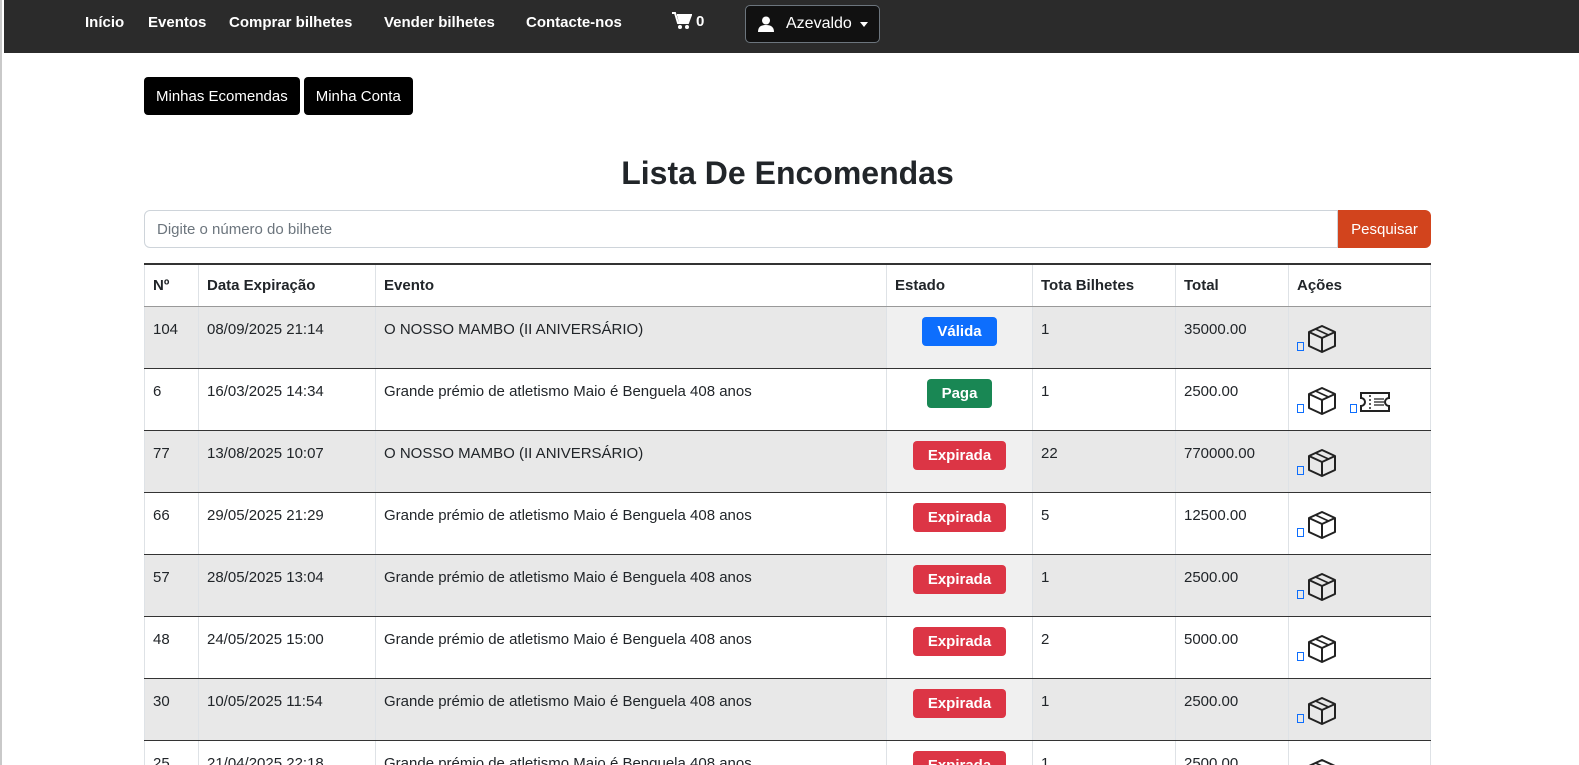  Describe the element at coordinates (287, 461) in the screenshot. I see `cell-data-expiracao: 13/08/2025 10:07` at that location.